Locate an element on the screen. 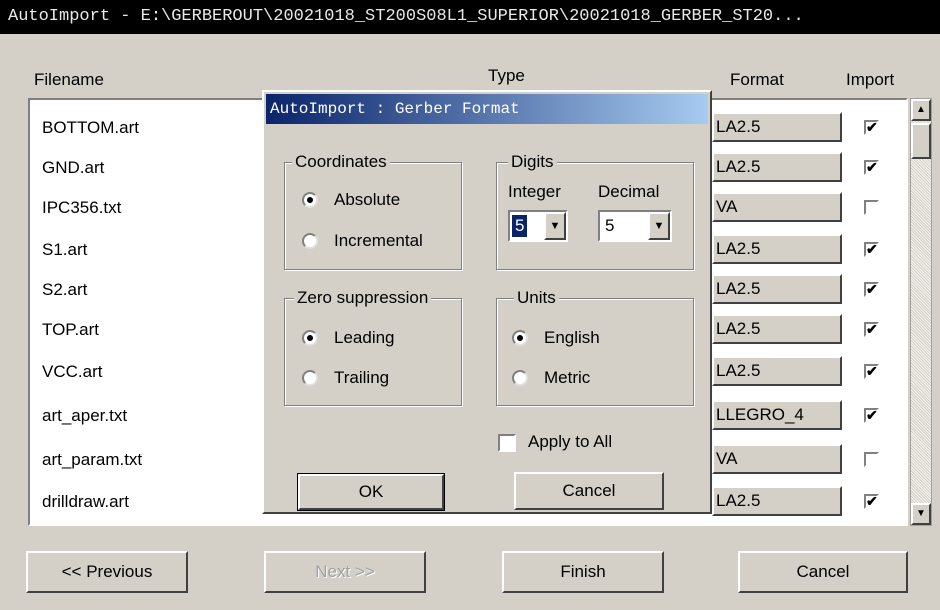  header-filename: Filename is located at coordinates (69, 79).